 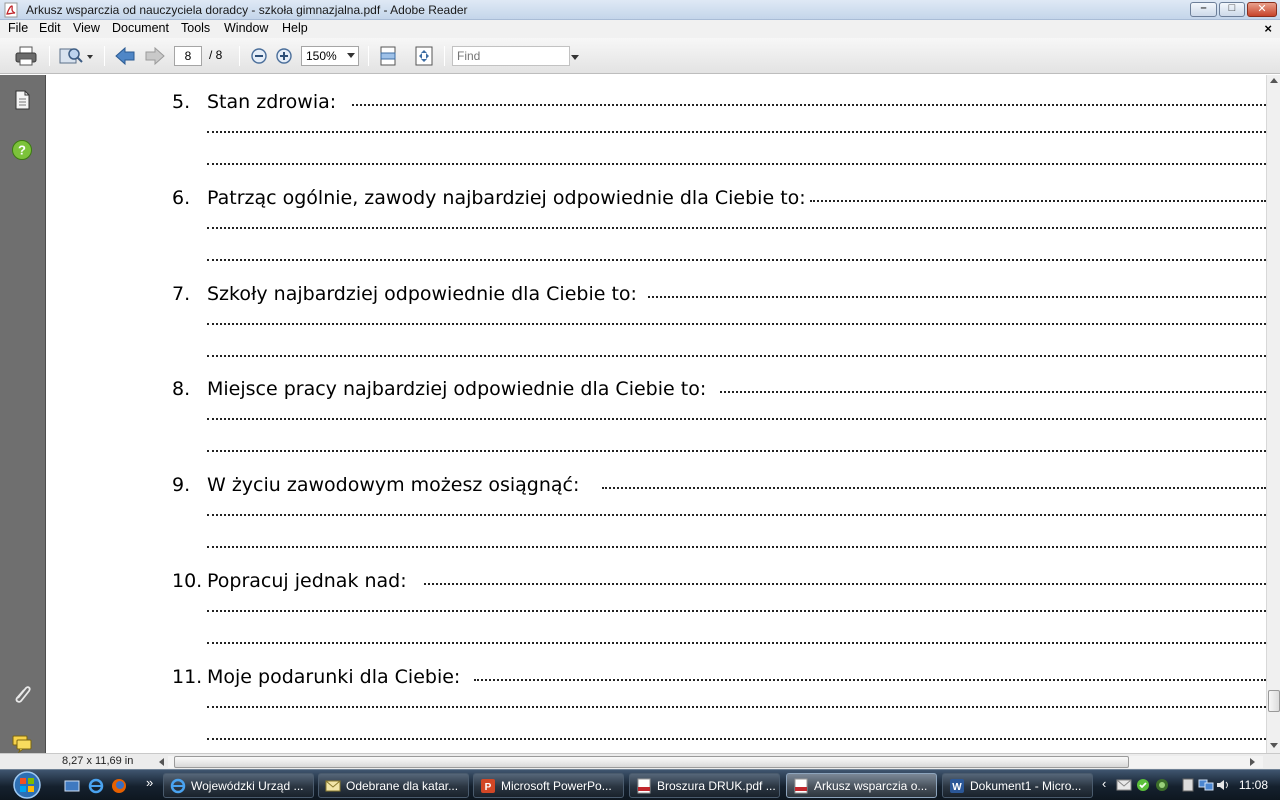 I want to click on print-icon, so click(x=26, y=56).